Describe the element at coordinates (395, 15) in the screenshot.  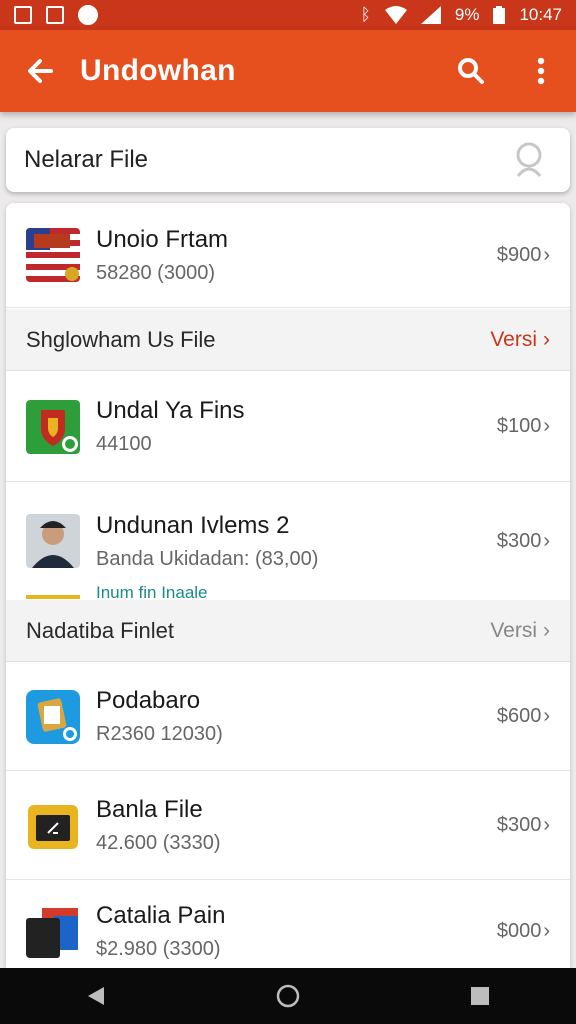
I see `wifi-icon` at that location.